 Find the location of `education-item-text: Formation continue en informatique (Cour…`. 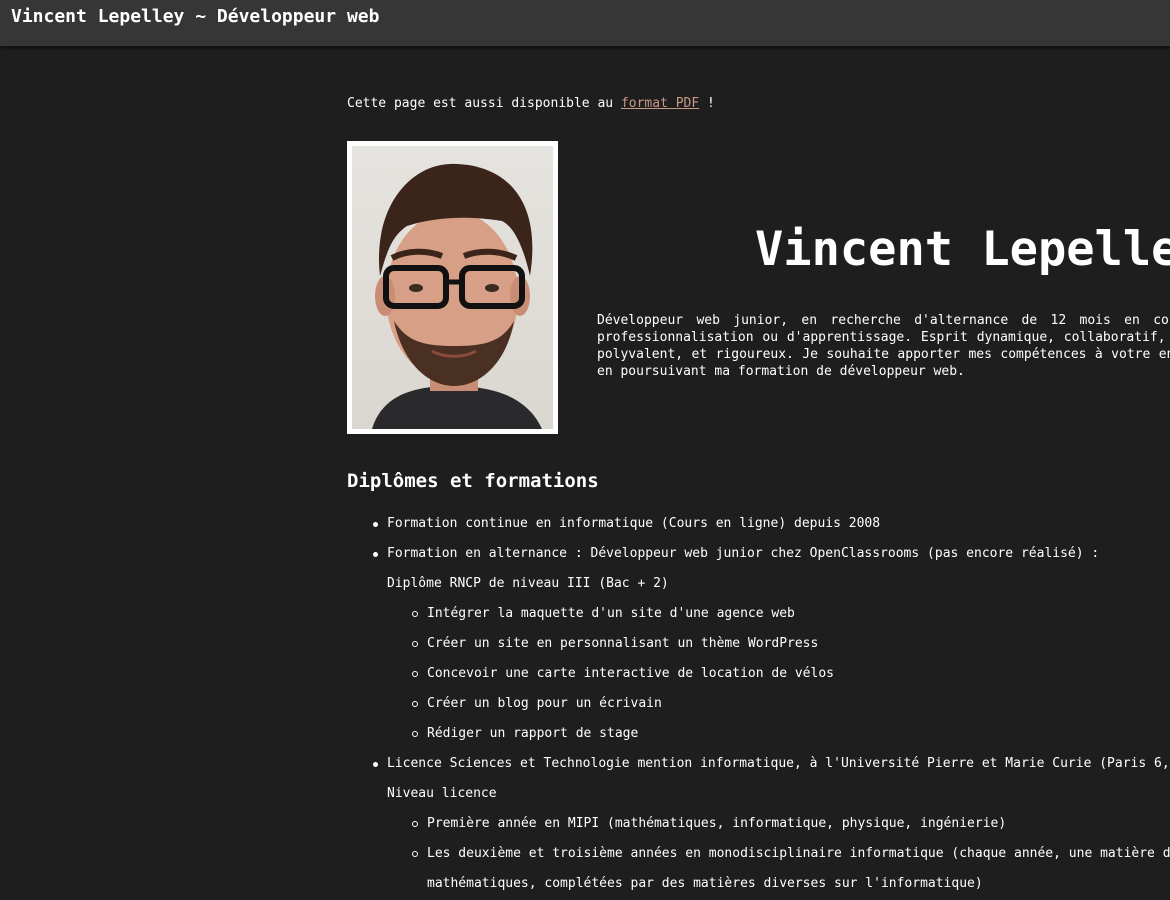

education-item-text: Formation continue en informatique (Cour… is located at coordinates (634, 523).